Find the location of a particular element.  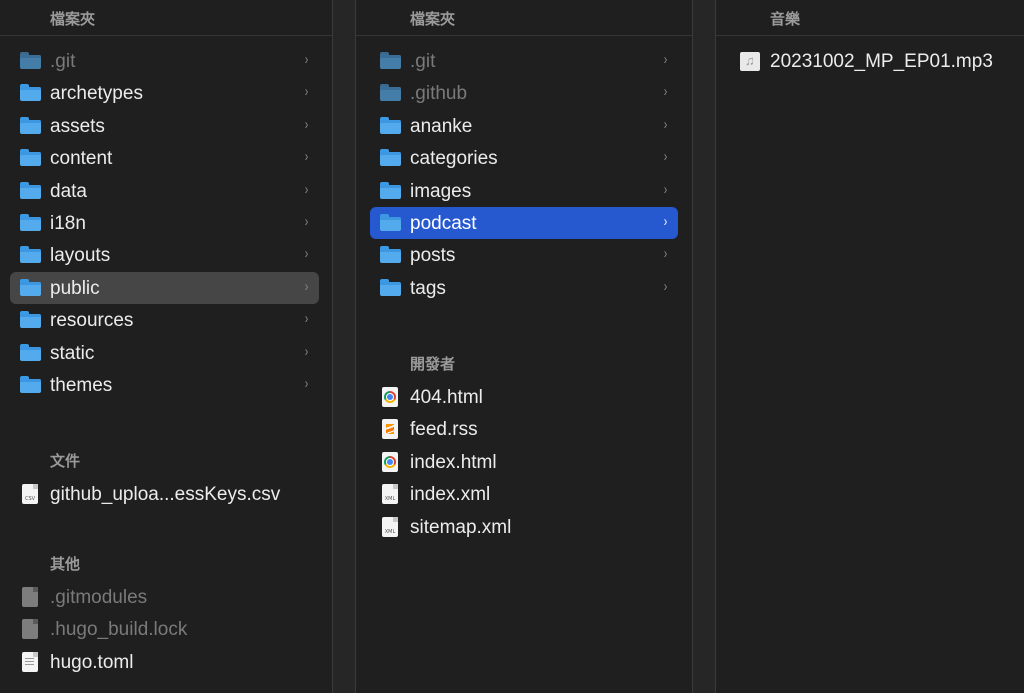

folder-row-posts: posts › is located at coordinates (524, 255).